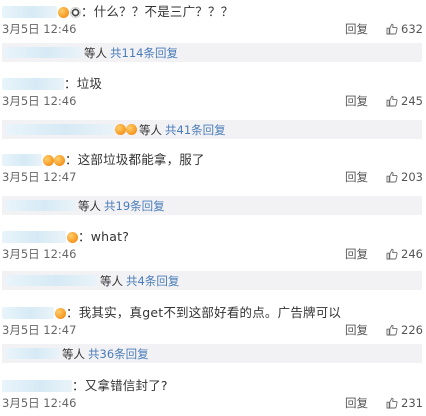  What do you see at coordinates (135, 159) in the screenshot?
I see `comment-text: ：这部垃圾都能拿，服了` at bounding box center [135, 159].